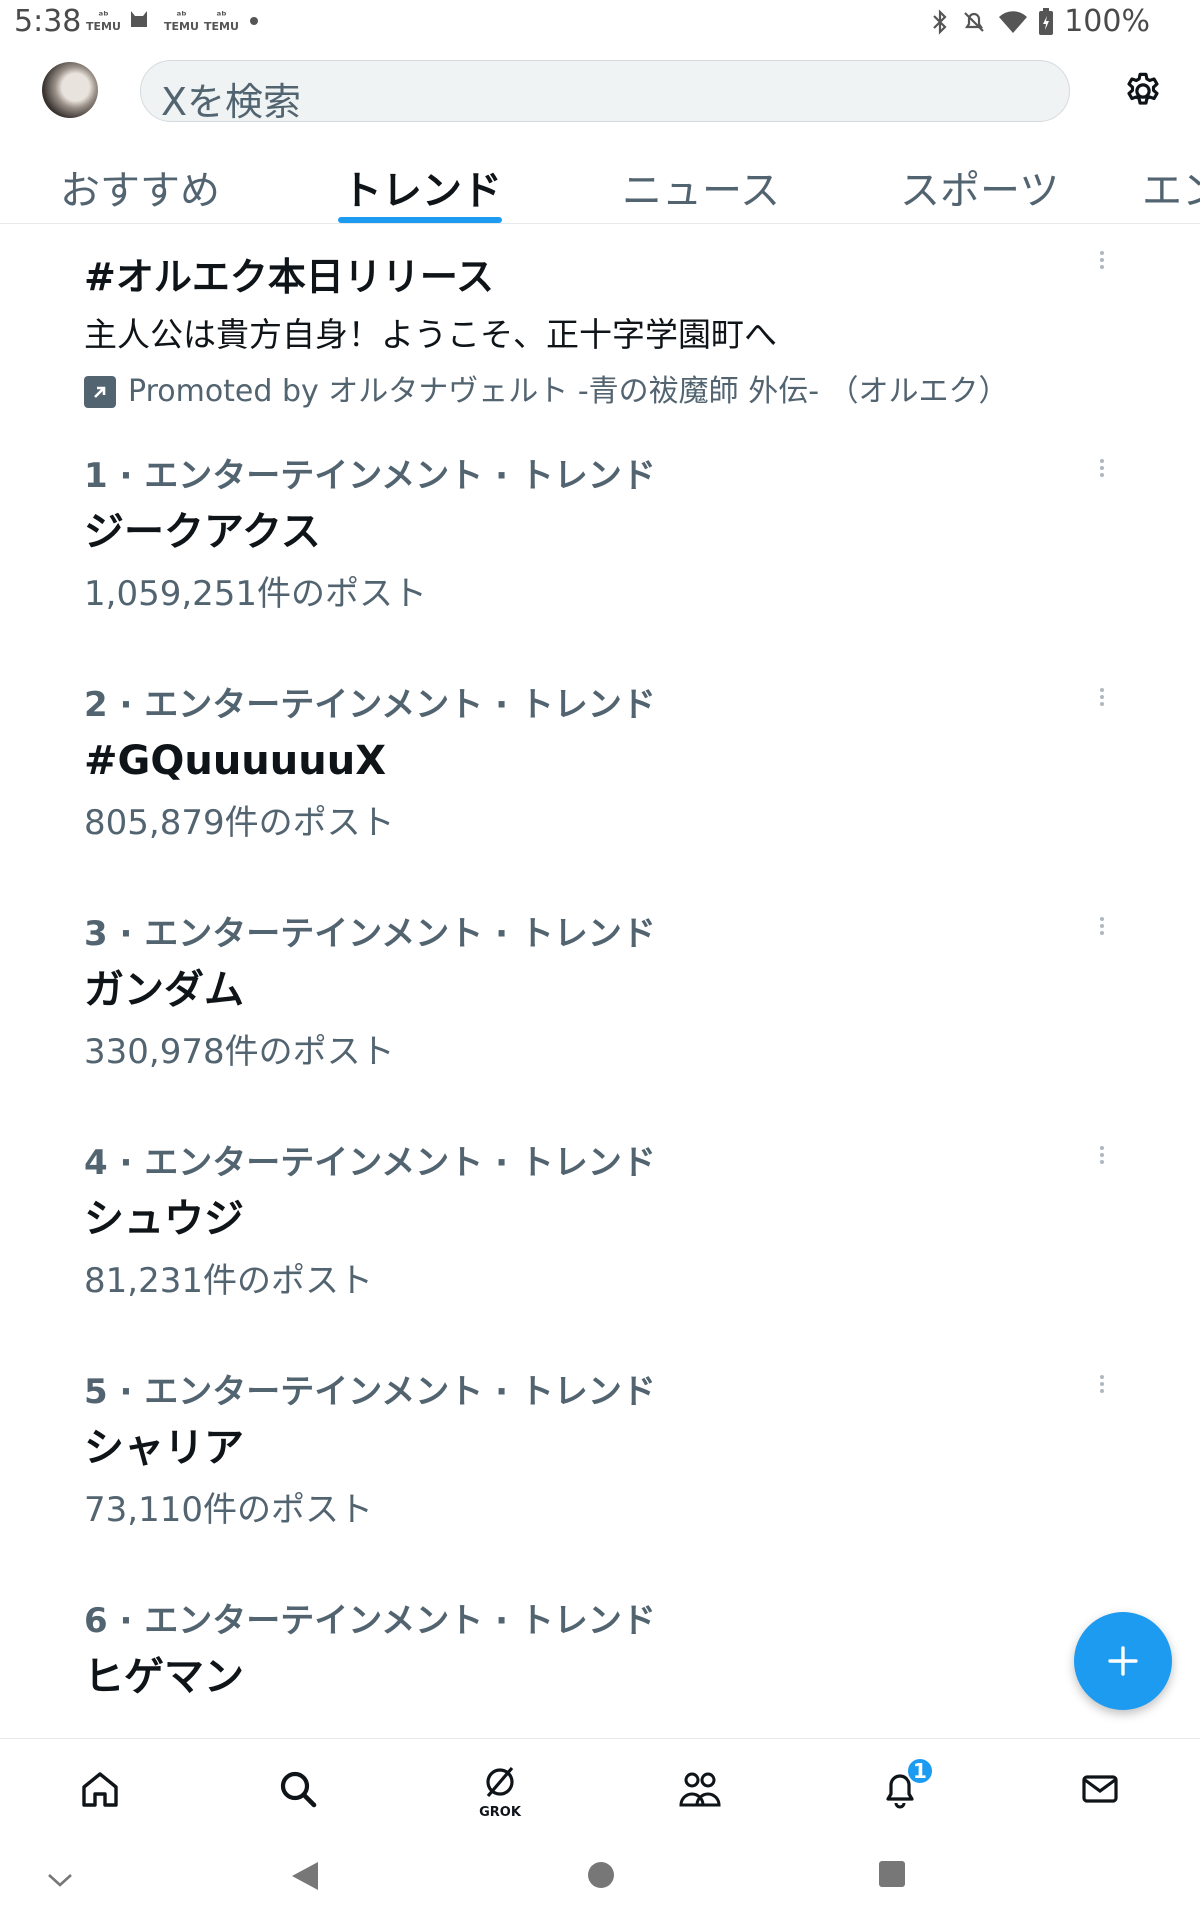  I want to click on trend-meta: 4 · エンターテインメント · トレンド, so click(370, 1163).